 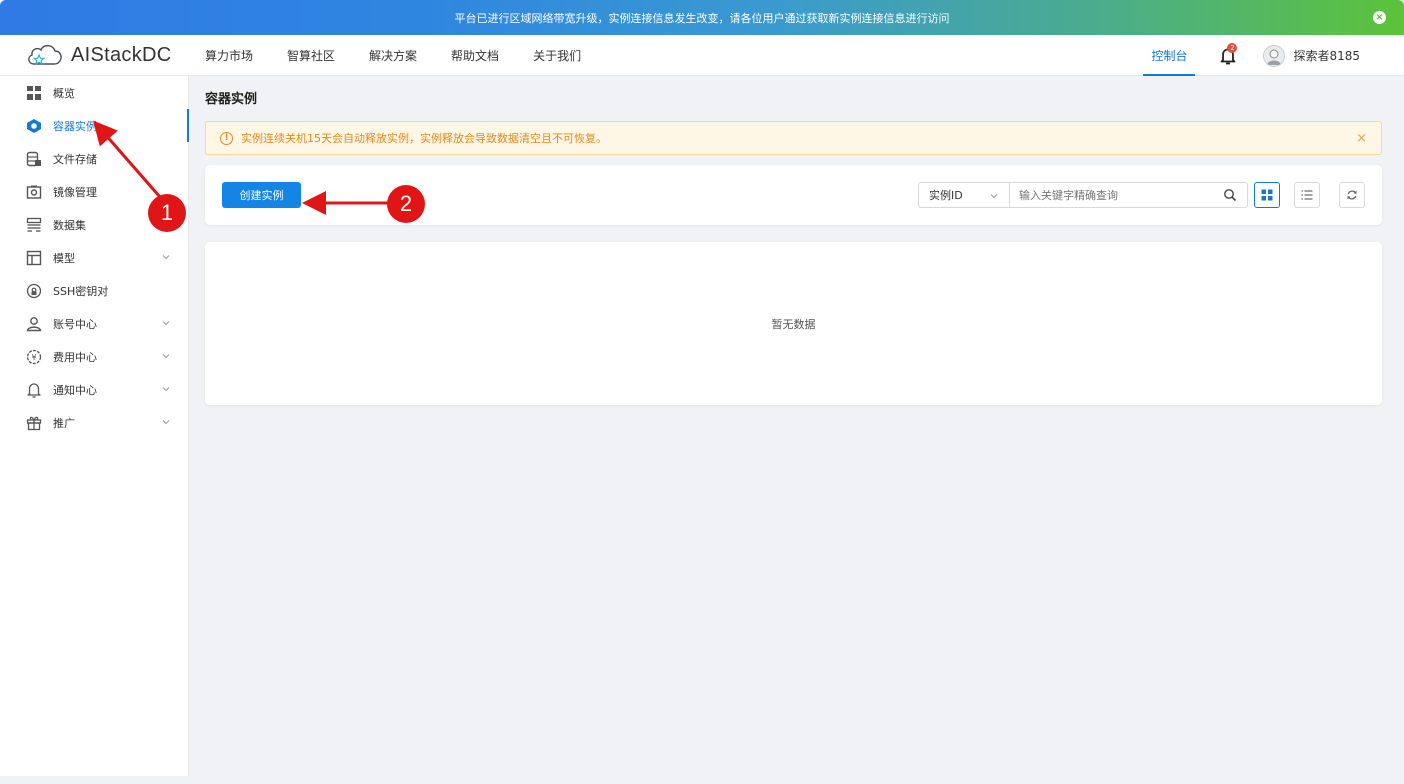 I want to click on search-field-select: 实例ID, so click(x=964, y=195).